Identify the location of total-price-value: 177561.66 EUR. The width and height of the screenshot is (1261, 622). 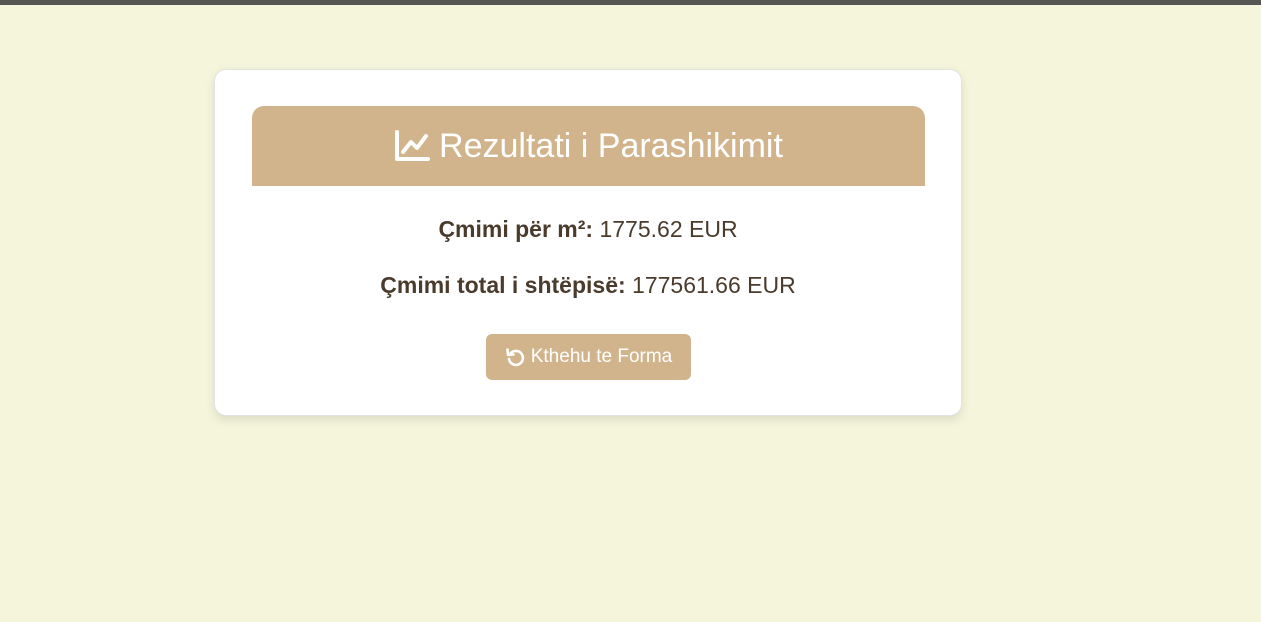
(714, 285).